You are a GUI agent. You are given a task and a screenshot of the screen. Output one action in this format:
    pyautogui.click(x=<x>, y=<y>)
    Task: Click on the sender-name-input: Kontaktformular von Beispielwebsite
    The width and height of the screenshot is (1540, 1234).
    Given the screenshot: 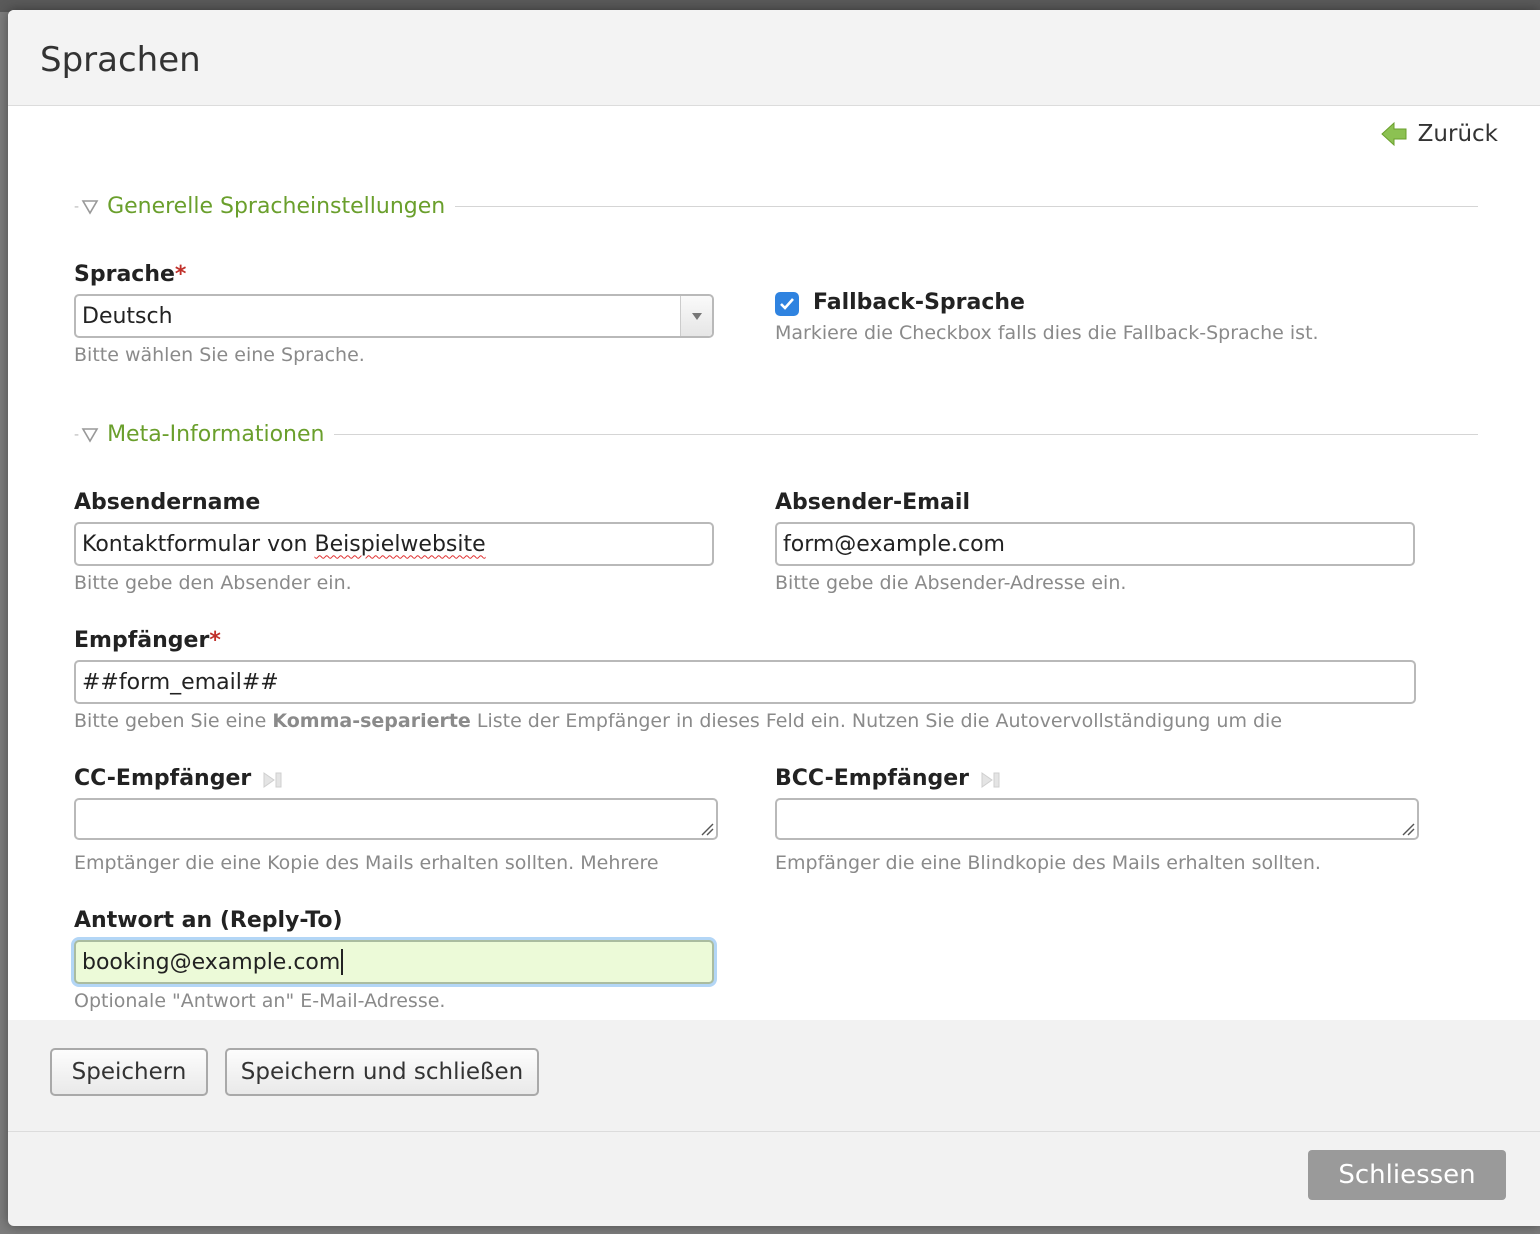 What is the action you would take?
    pyautogui.click(x=394, y=544)
    